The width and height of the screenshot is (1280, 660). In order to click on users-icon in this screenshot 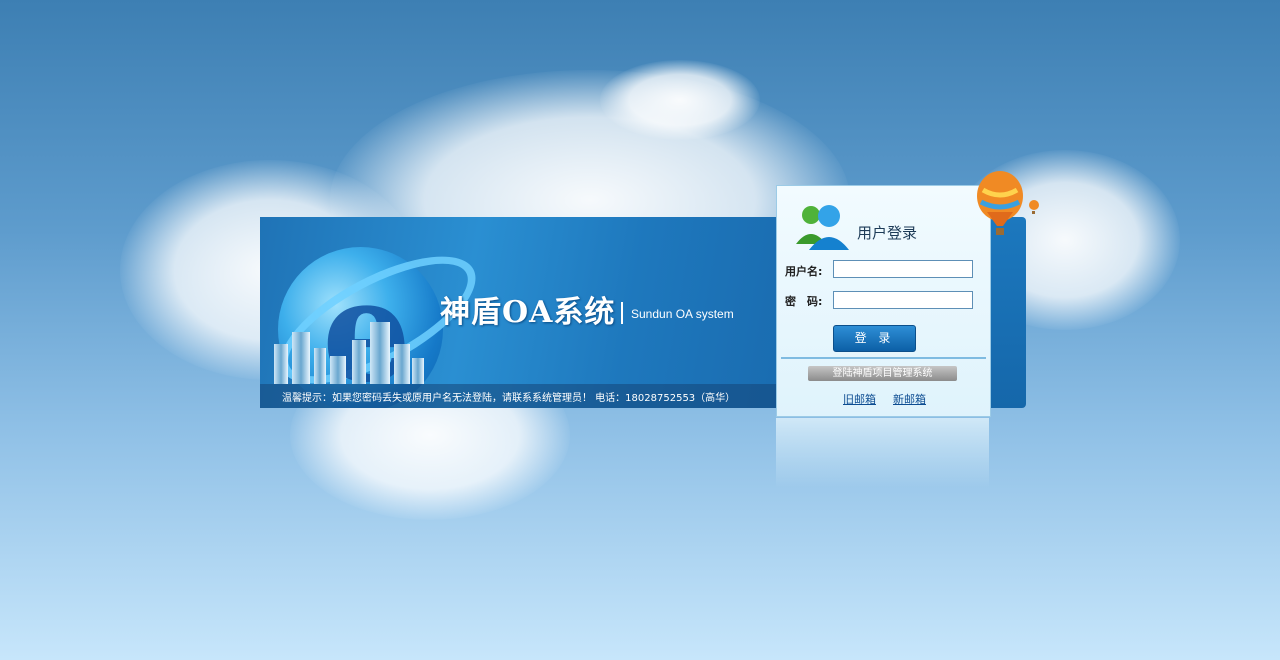, I will do `click(822, 227)`.